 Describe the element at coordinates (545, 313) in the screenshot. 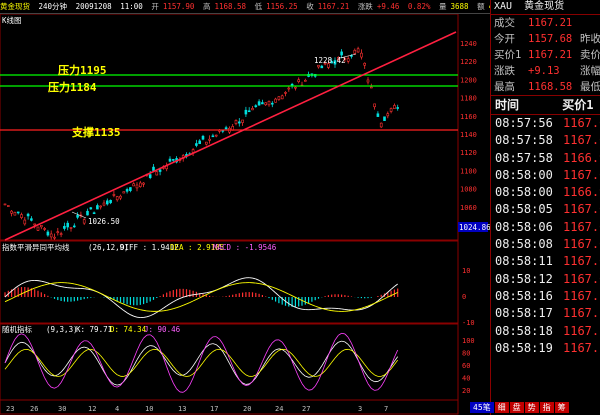

I see `tick-row: 08:58:17 1167.1` at that location.